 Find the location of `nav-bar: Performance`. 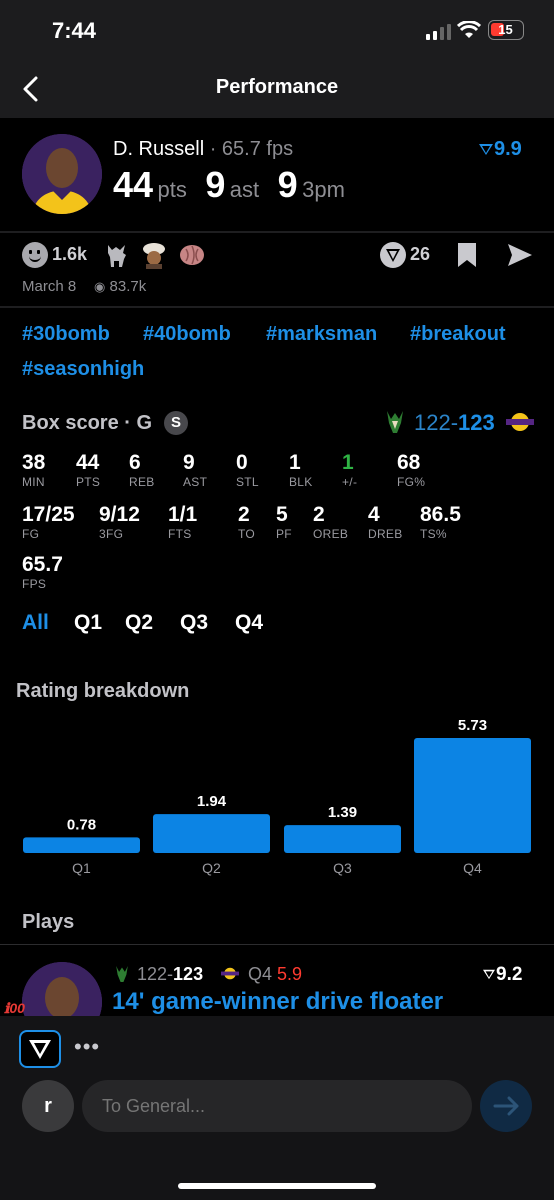

nav-bar: Performance is located at coordinates (277, 89).